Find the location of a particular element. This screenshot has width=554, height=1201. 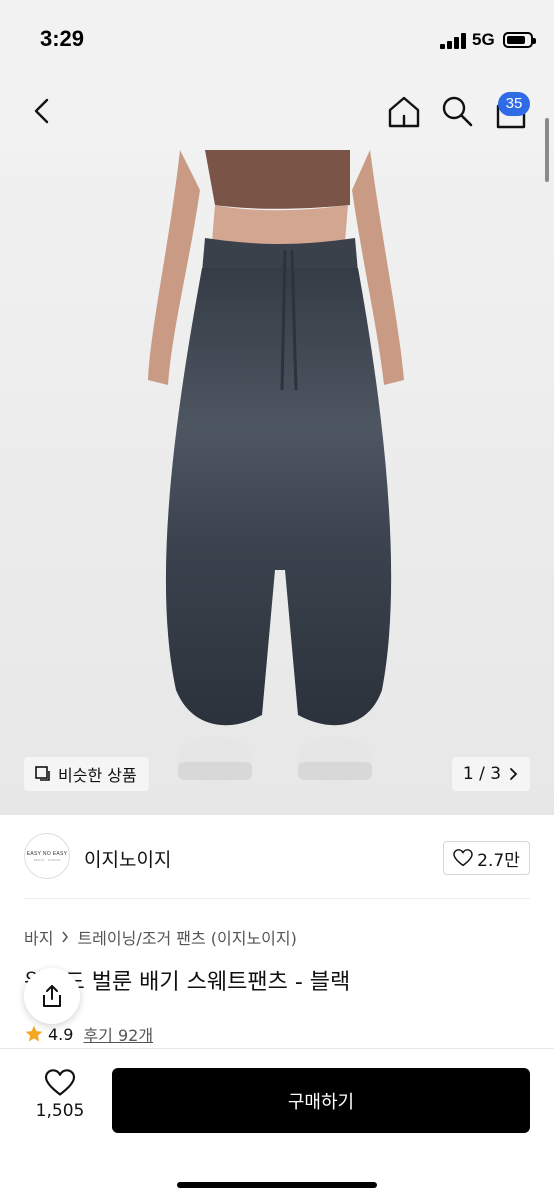

scroll-indicator is located at coordinates (547, 150).